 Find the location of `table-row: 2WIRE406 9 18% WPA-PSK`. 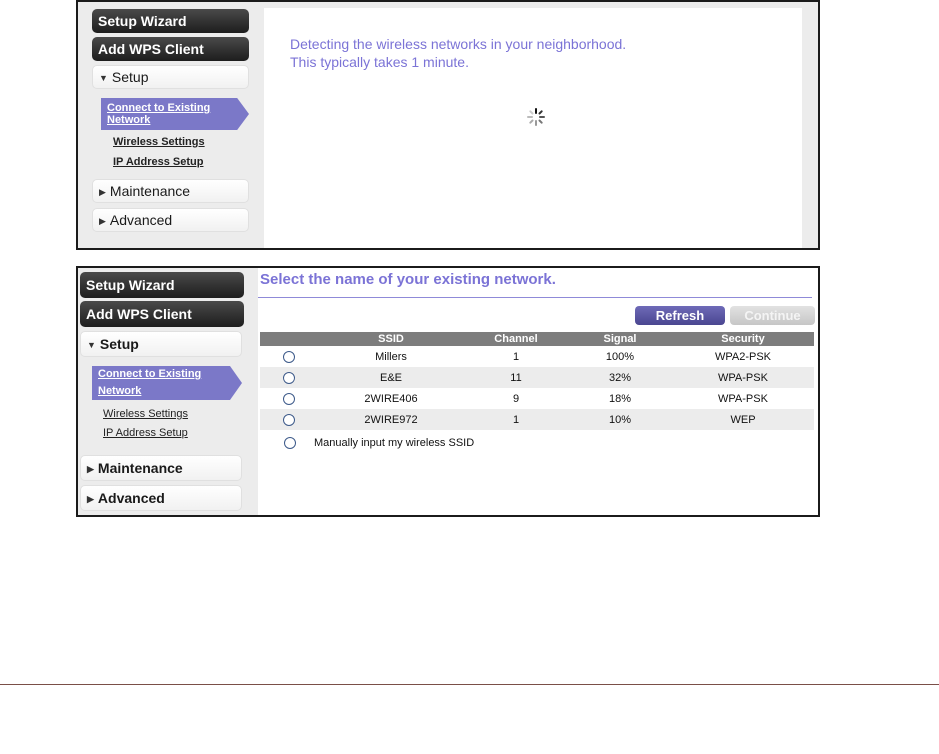

table-row: 2WIRE406 9 18% WPA-PSK is located at coordinates (537, 398).